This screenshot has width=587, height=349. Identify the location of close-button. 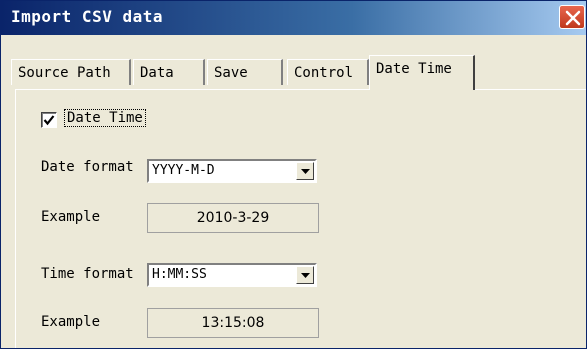
(572, 17).